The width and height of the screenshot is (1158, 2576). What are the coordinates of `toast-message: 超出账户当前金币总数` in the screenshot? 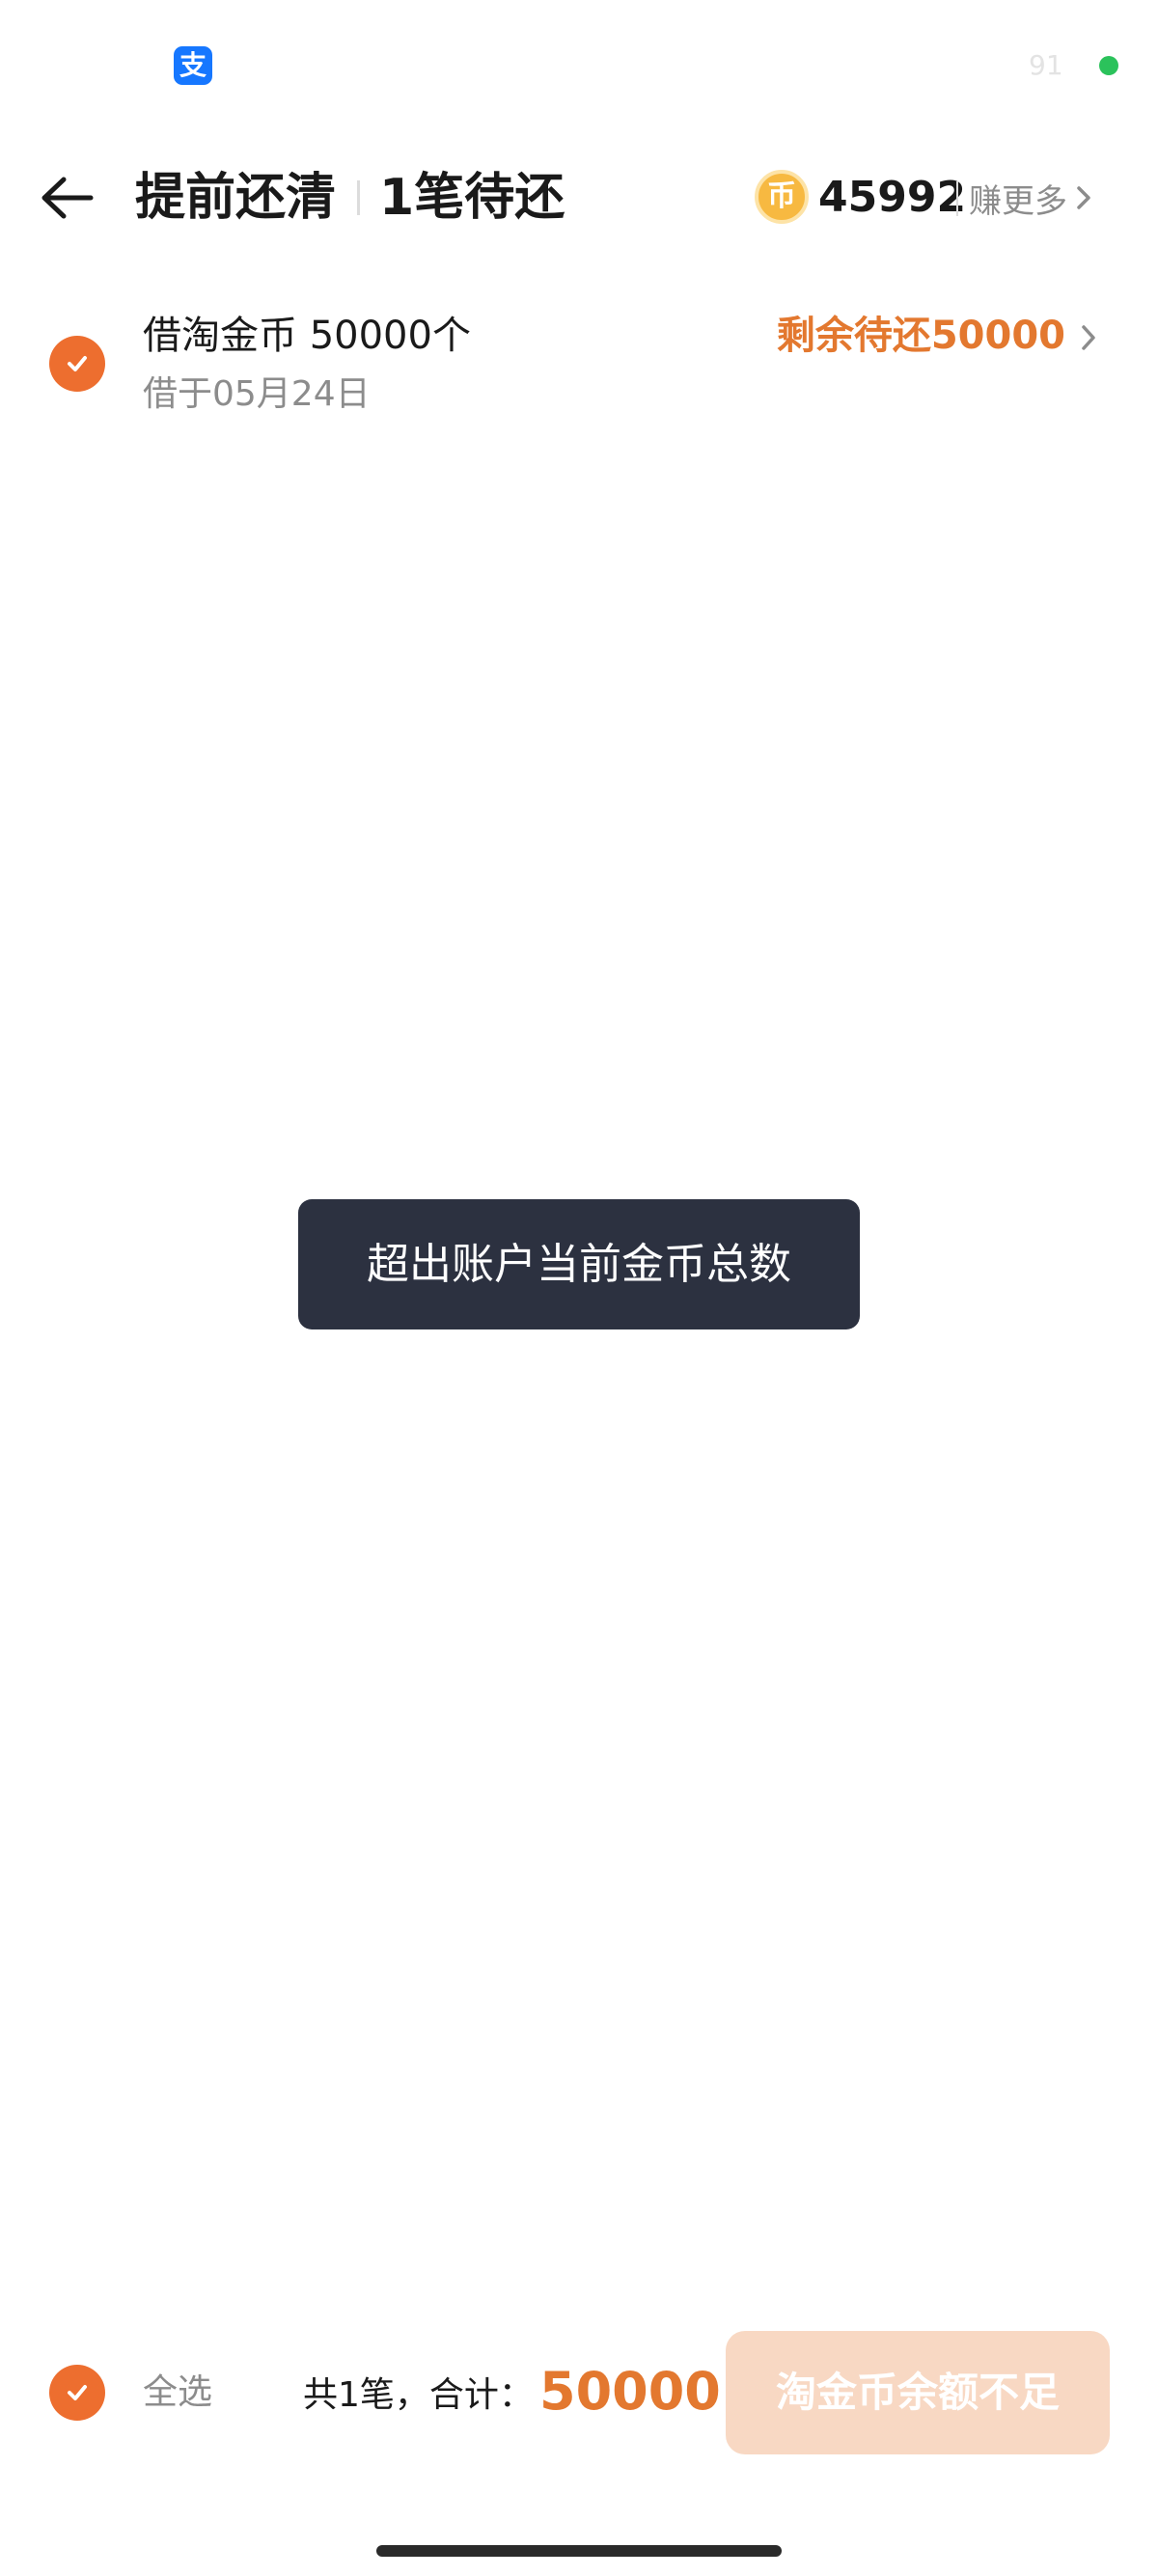 It's located at (579, 1264).